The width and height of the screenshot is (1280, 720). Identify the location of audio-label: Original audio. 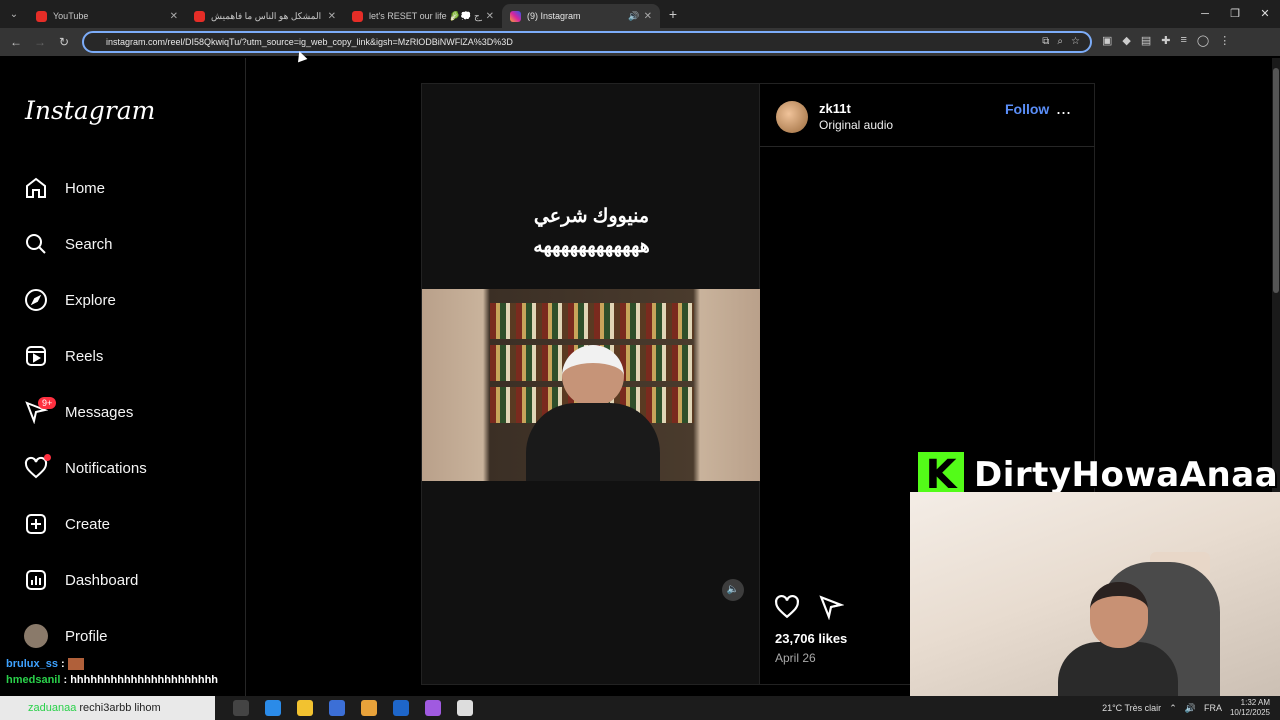
(856, 125).